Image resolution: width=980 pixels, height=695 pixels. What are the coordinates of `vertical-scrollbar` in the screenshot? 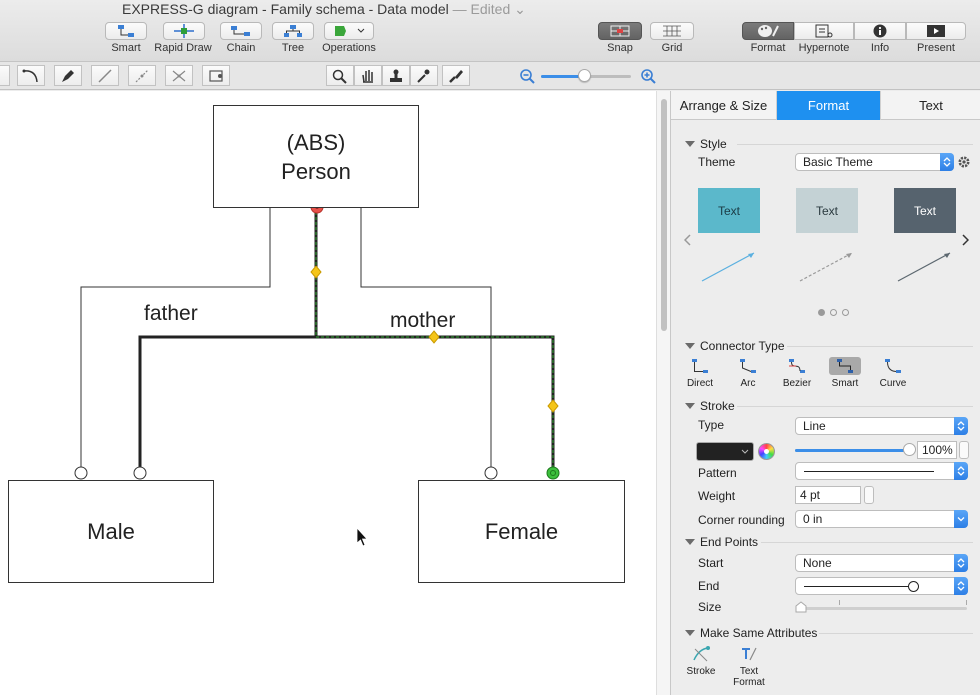 It's located at (663, 393).